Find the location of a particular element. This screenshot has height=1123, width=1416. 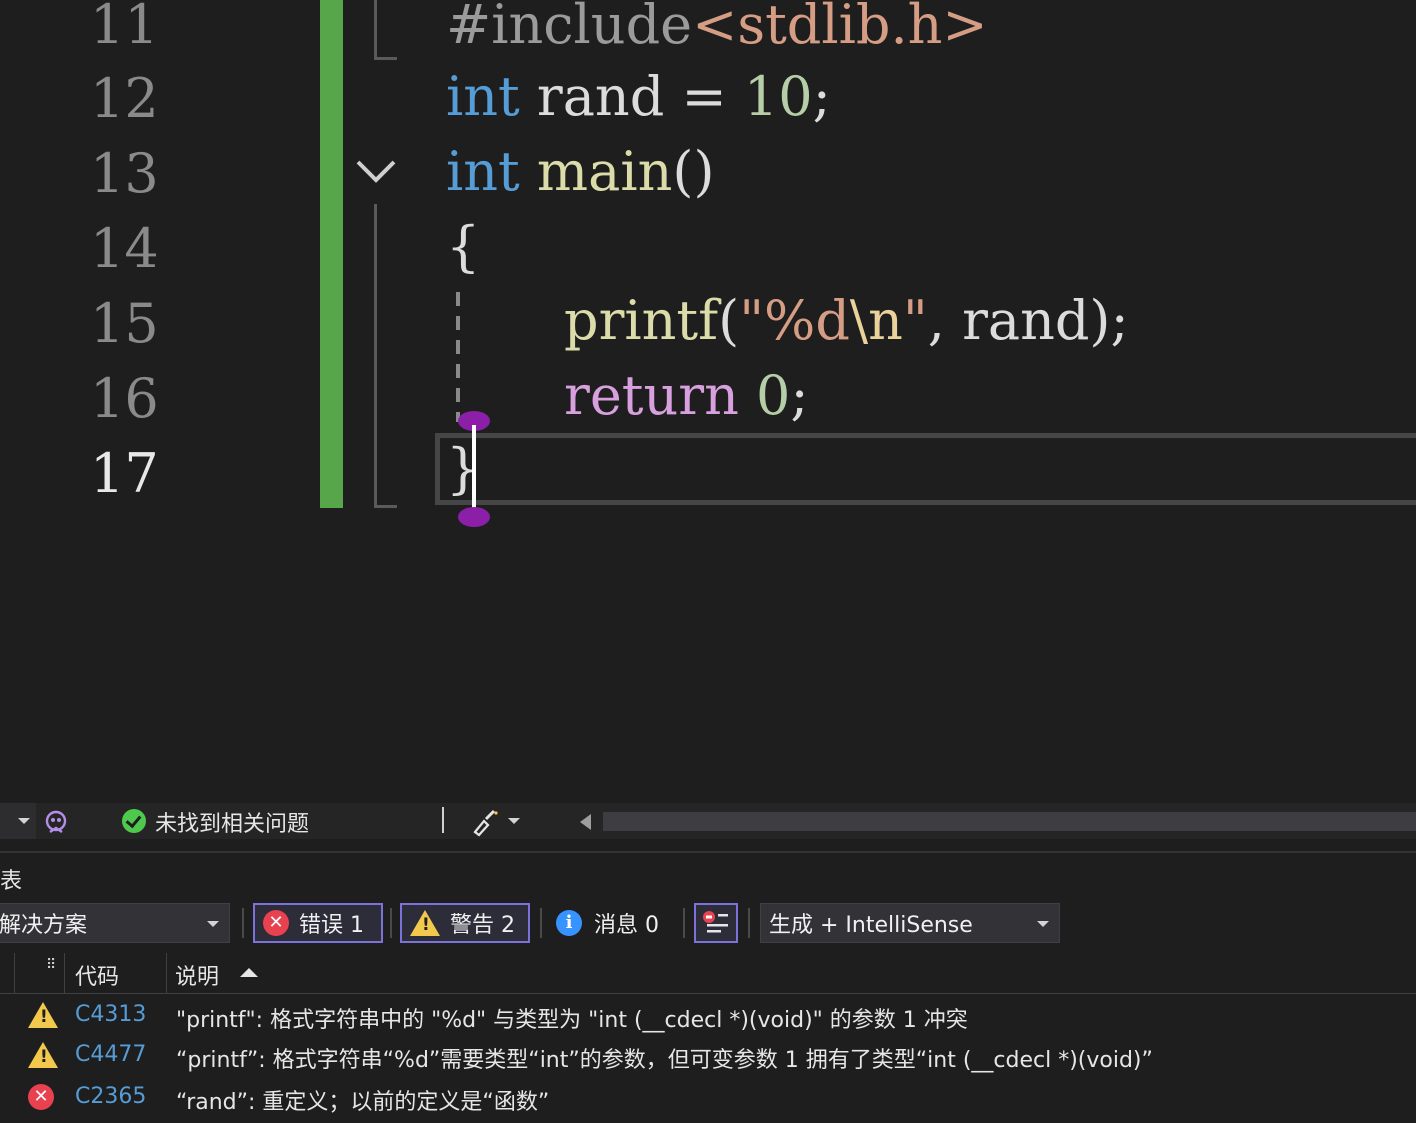

column-header-description: 说明 is located at coordinates (197, 975).